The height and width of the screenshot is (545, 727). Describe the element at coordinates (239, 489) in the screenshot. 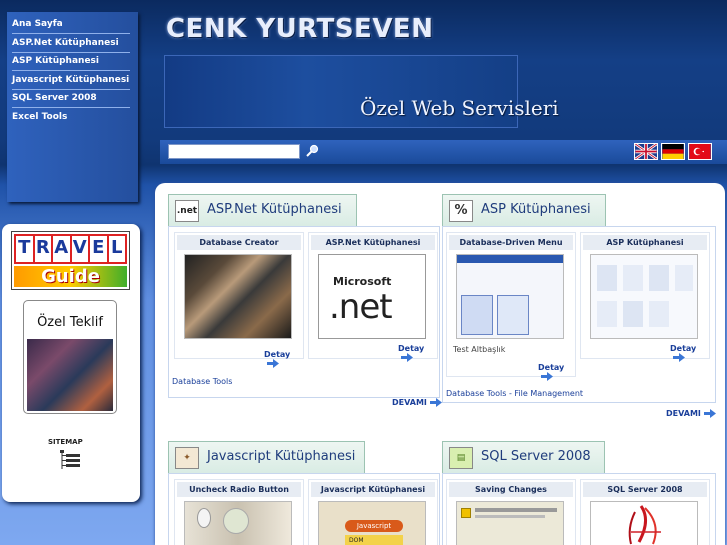

I see `card-title: Uncheck Radio Button` at that location.